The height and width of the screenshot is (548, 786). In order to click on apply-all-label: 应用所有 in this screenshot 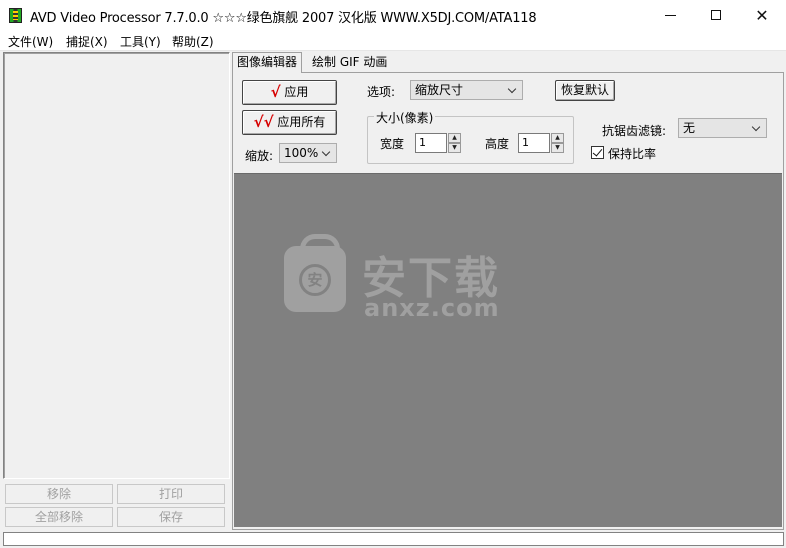, I will do `click(301, 122)`.